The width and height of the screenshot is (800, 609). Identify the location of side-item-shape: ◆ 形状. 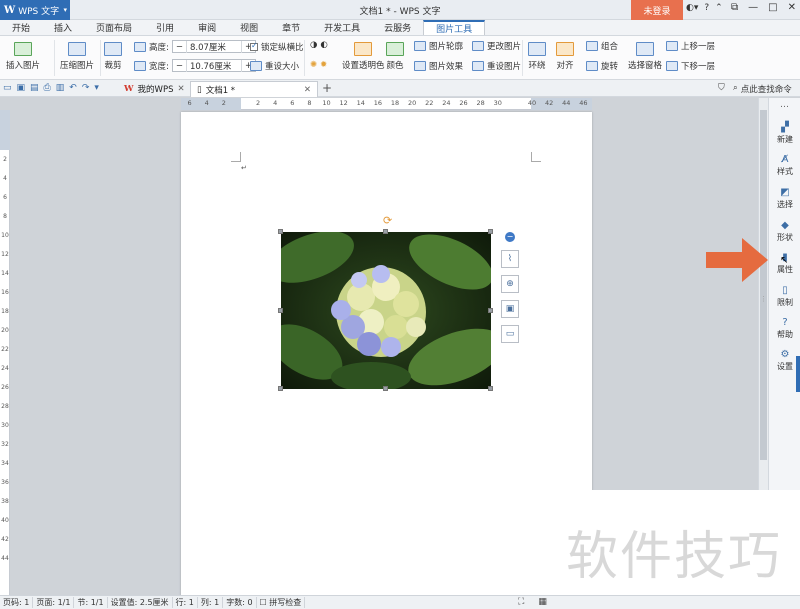
(784, 231).